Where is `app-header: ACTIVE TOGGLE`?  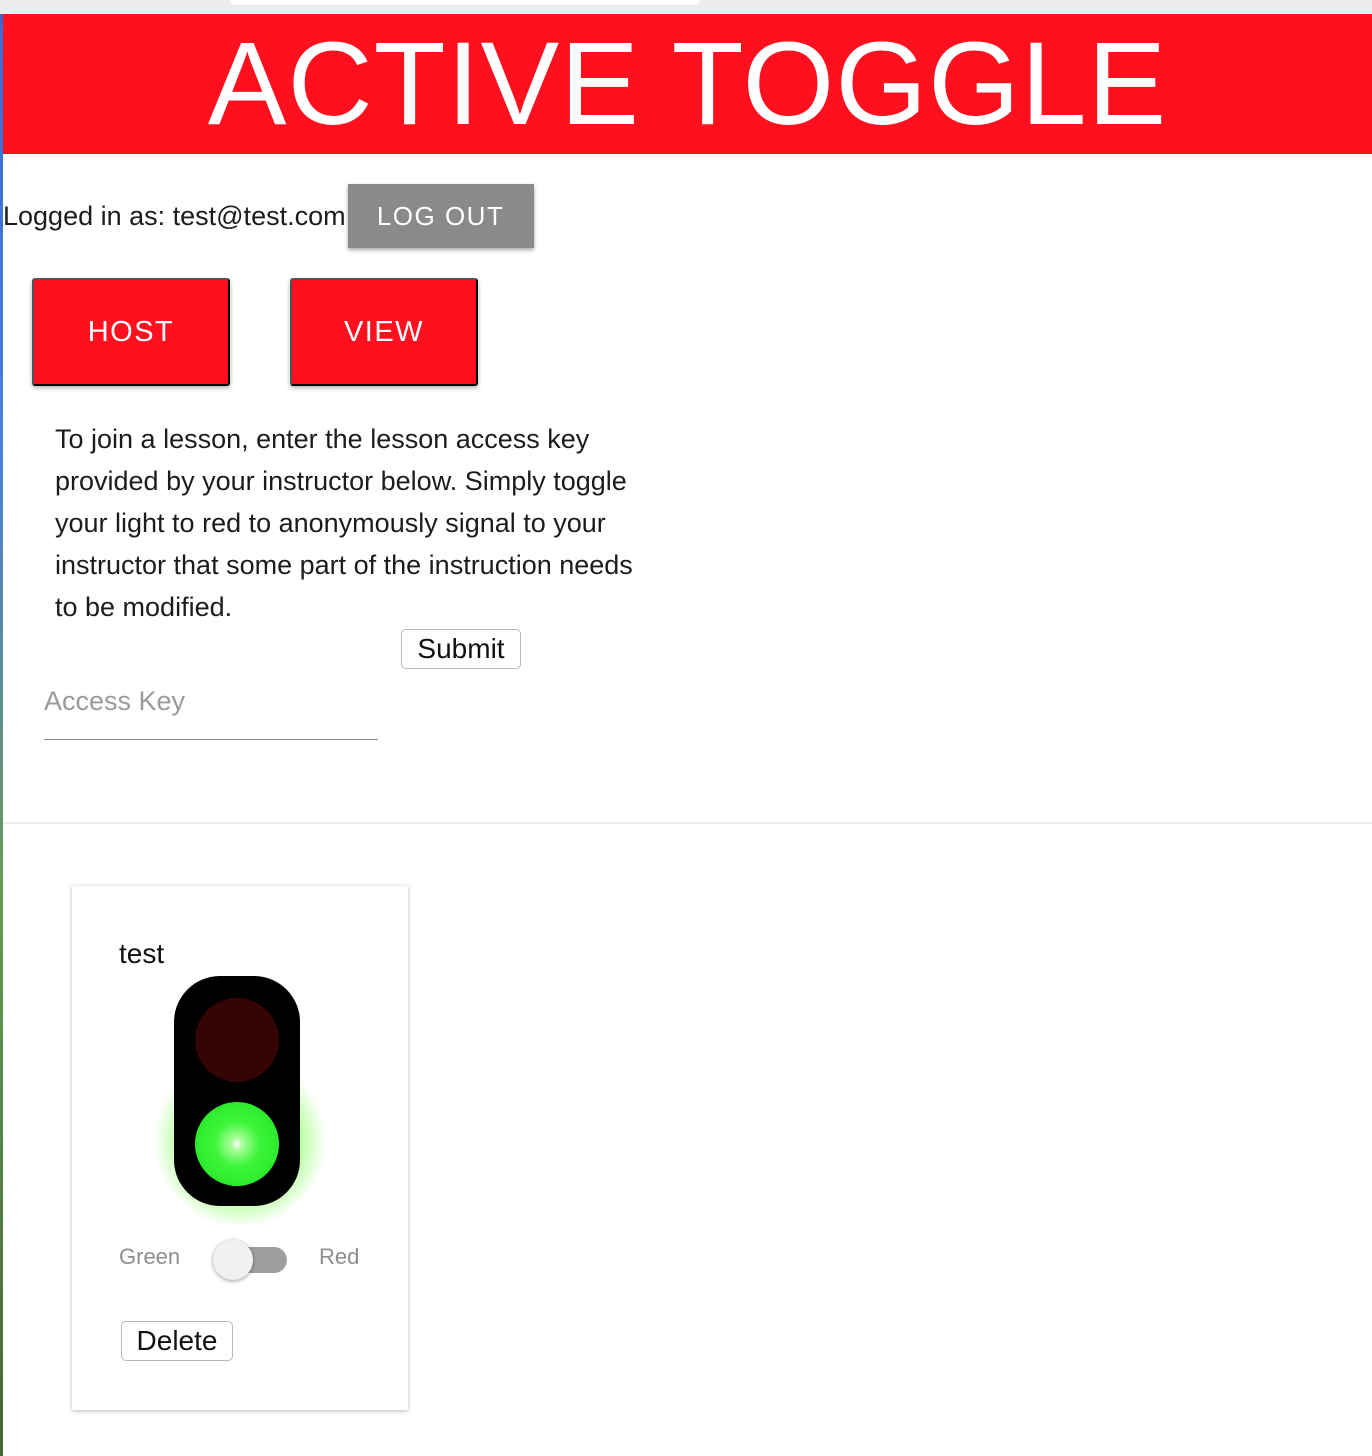
app-header: ACTIVE TOGGLE is located at coordinates (687, 84).